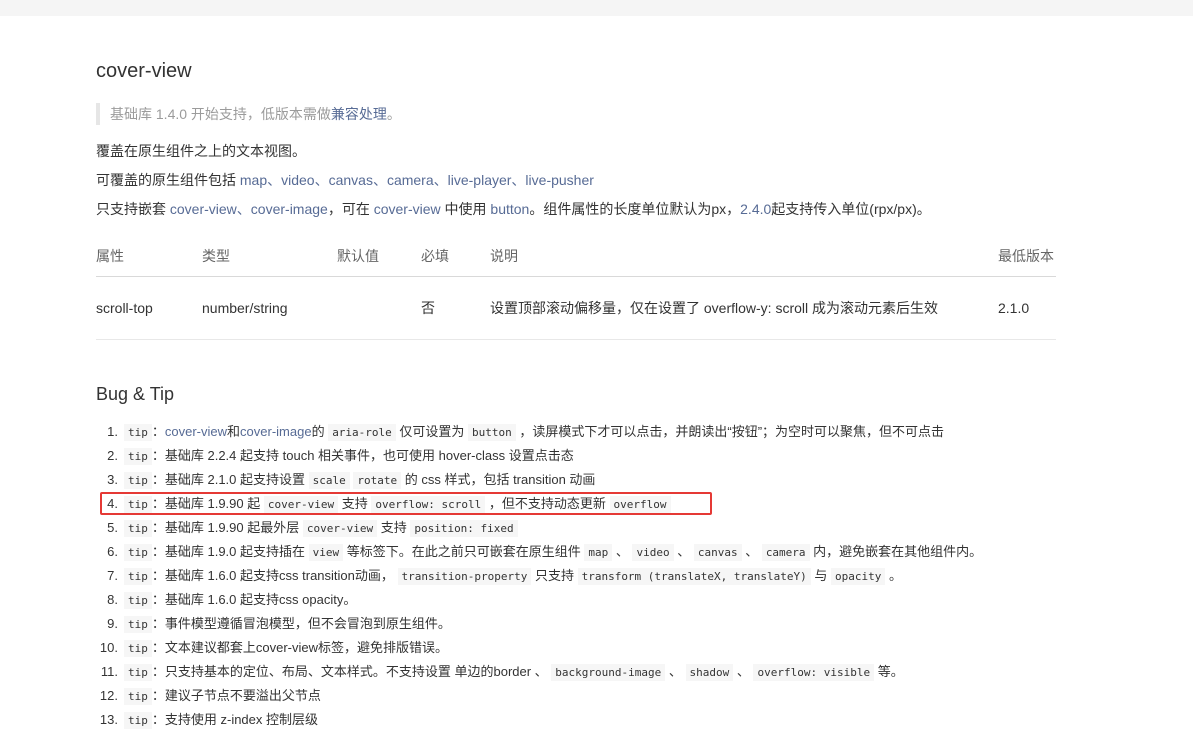 Image resolution: width=1193 pixels, height=736 pixels. Describe the element at coordinates (112, 623) in the screenshot. I see `list-item-number: 9.` at that location.